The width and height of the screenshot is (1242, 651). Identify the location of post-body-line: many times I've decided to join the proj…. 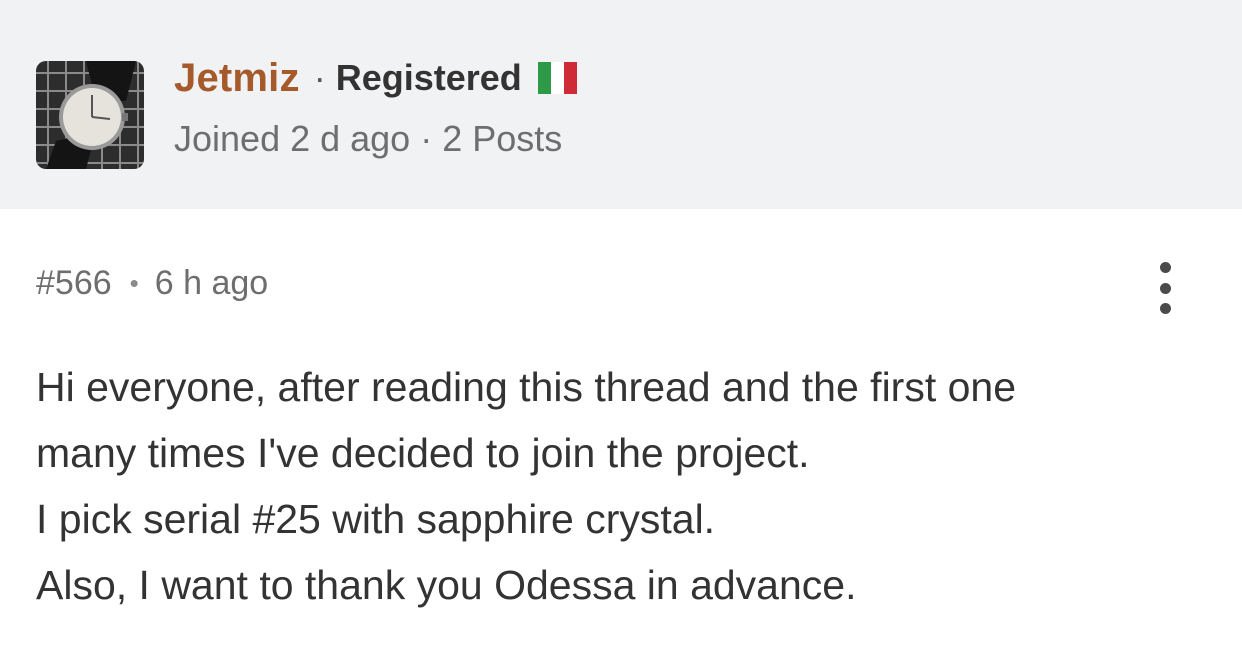
(423, 453).